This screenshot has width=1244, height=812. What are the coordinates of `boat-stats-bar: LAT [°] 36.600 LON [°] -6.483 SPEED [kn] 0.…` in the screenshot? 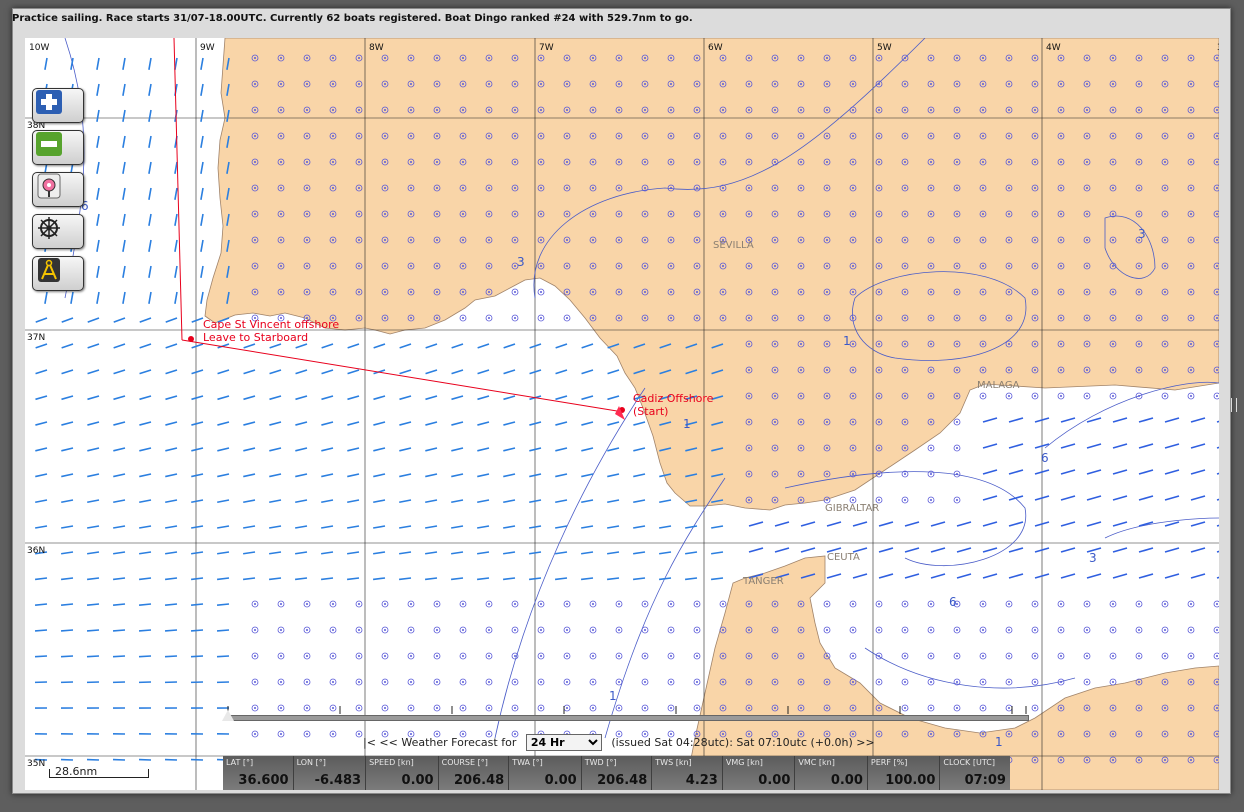 It's located at (616, 773).